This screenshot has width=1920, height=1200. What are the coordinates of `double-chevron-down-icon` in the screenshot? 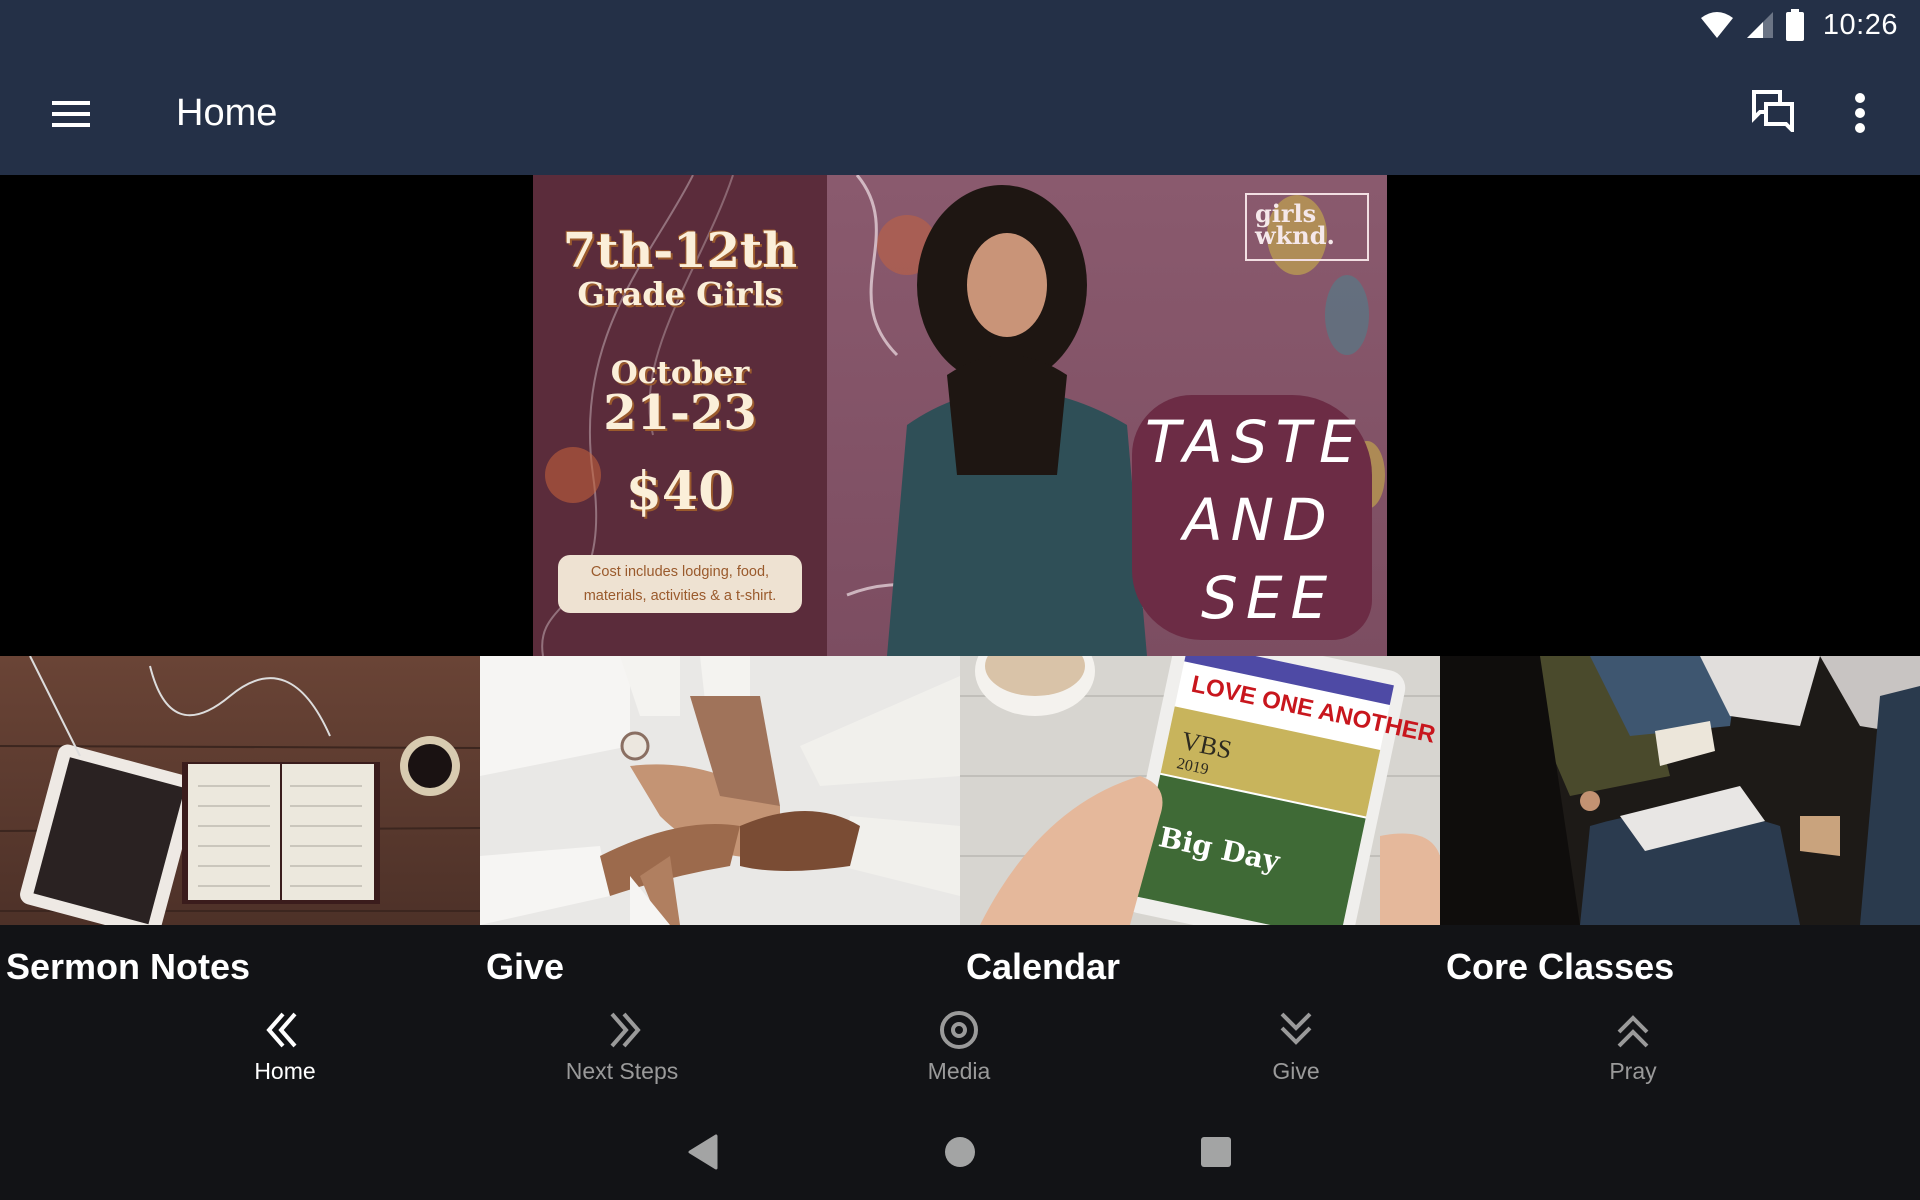 It's located at (1296, 1028).